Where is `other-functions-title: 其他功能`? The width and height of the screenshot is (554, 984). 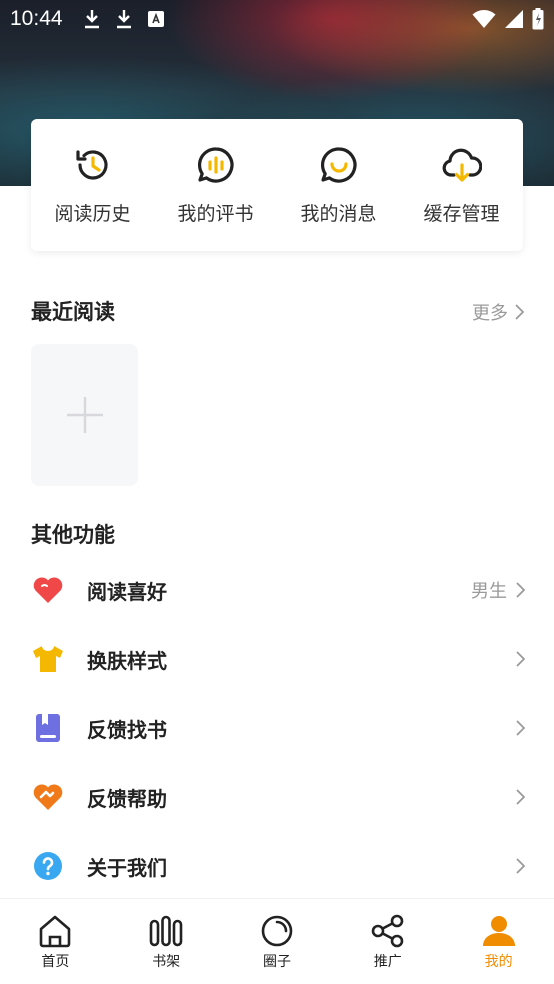 other-functions-title: 其他功能 is located at coordinates (73, 534).